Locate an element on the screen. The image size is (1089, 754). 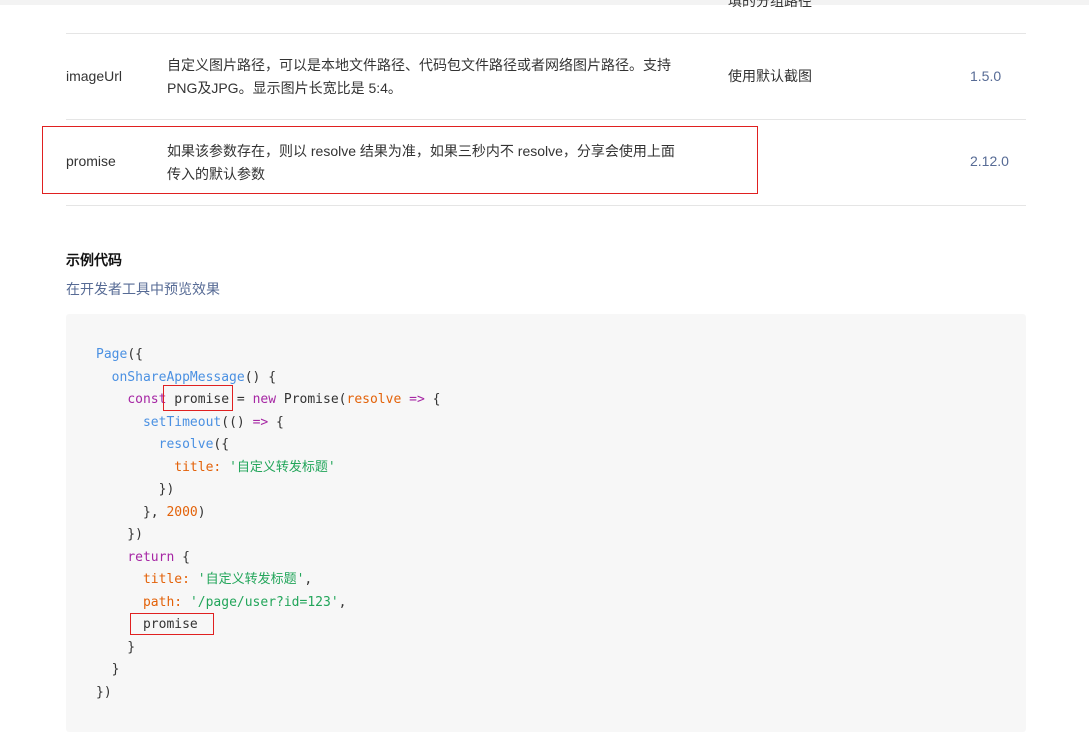
code-token: new is located at coordinates (264, 399).